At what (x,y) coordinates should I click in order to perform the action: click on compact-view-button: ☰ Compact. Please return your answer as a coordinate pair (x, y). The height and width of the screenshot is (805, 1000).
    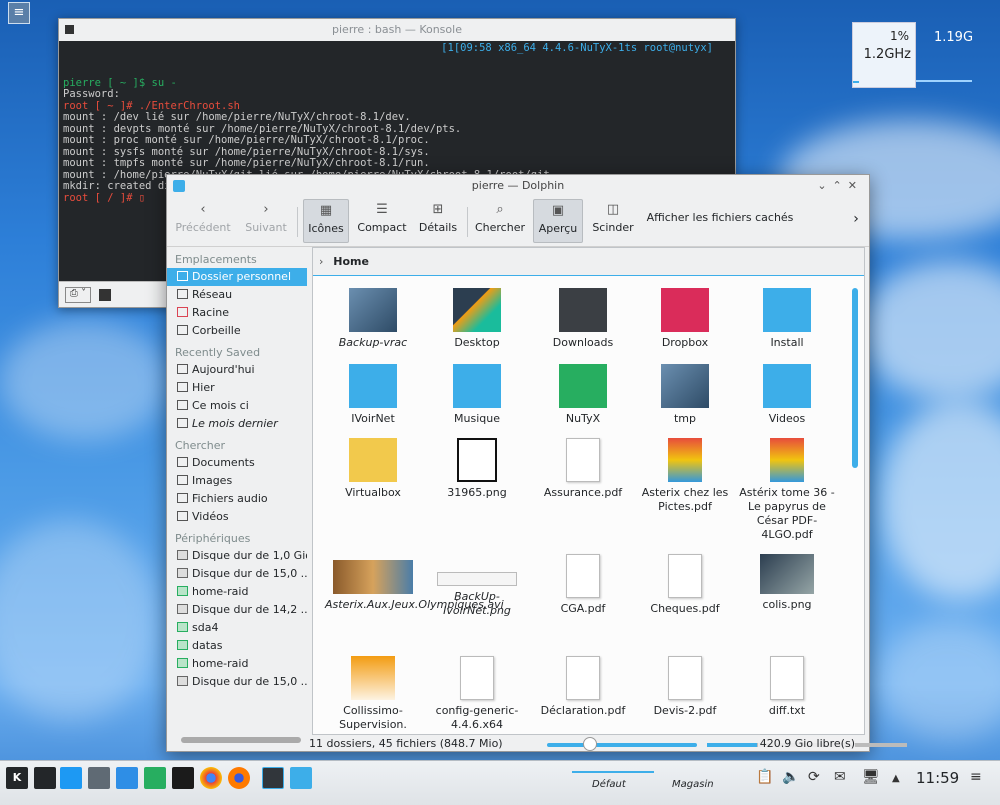
    Looking at the image, I should click on (382, 221).